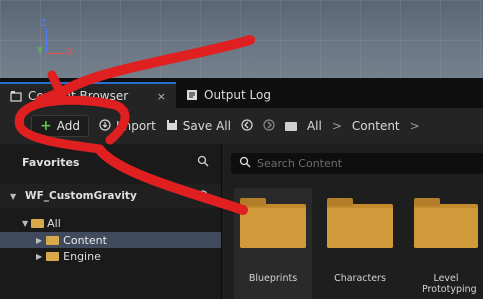 The width and height of the screenshot is (483, 299). Describe the element at coordinates (54, 223) in the screenshot. I see `tree-label: All` at that location.